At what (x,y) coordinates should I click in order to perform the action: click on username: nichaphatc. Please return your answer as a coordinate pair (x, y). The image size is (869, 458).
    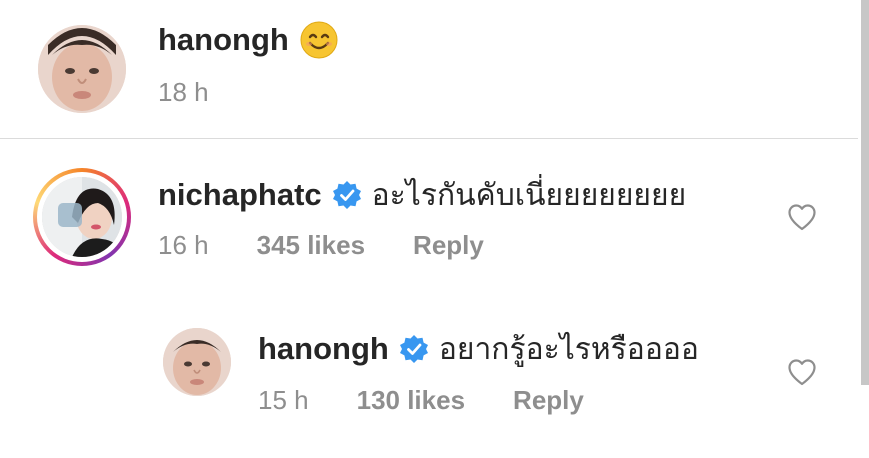
    Looking at the image, I should click on (240, 195).